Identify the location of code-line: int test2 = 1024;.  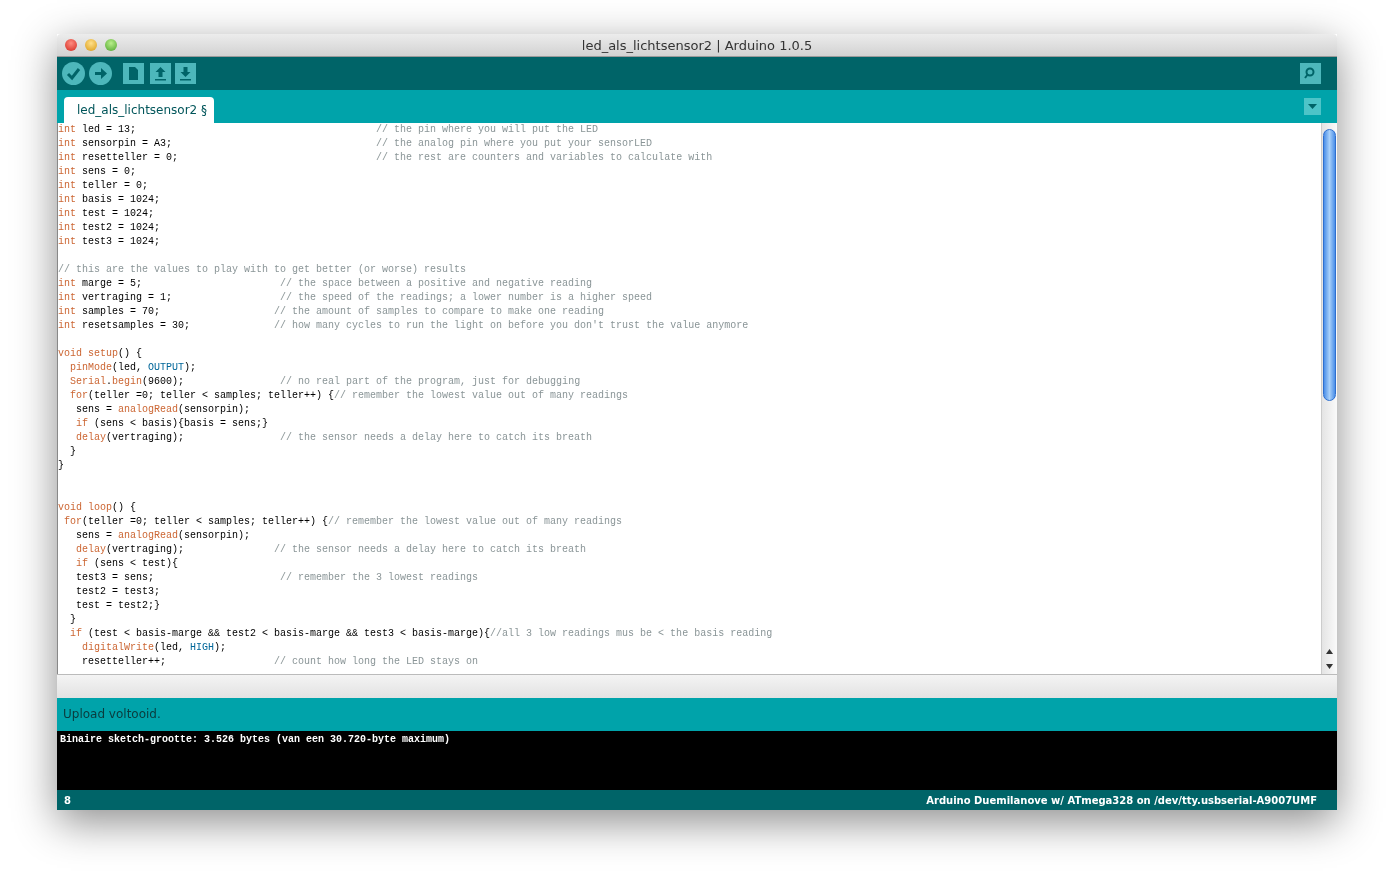
(109, 227).